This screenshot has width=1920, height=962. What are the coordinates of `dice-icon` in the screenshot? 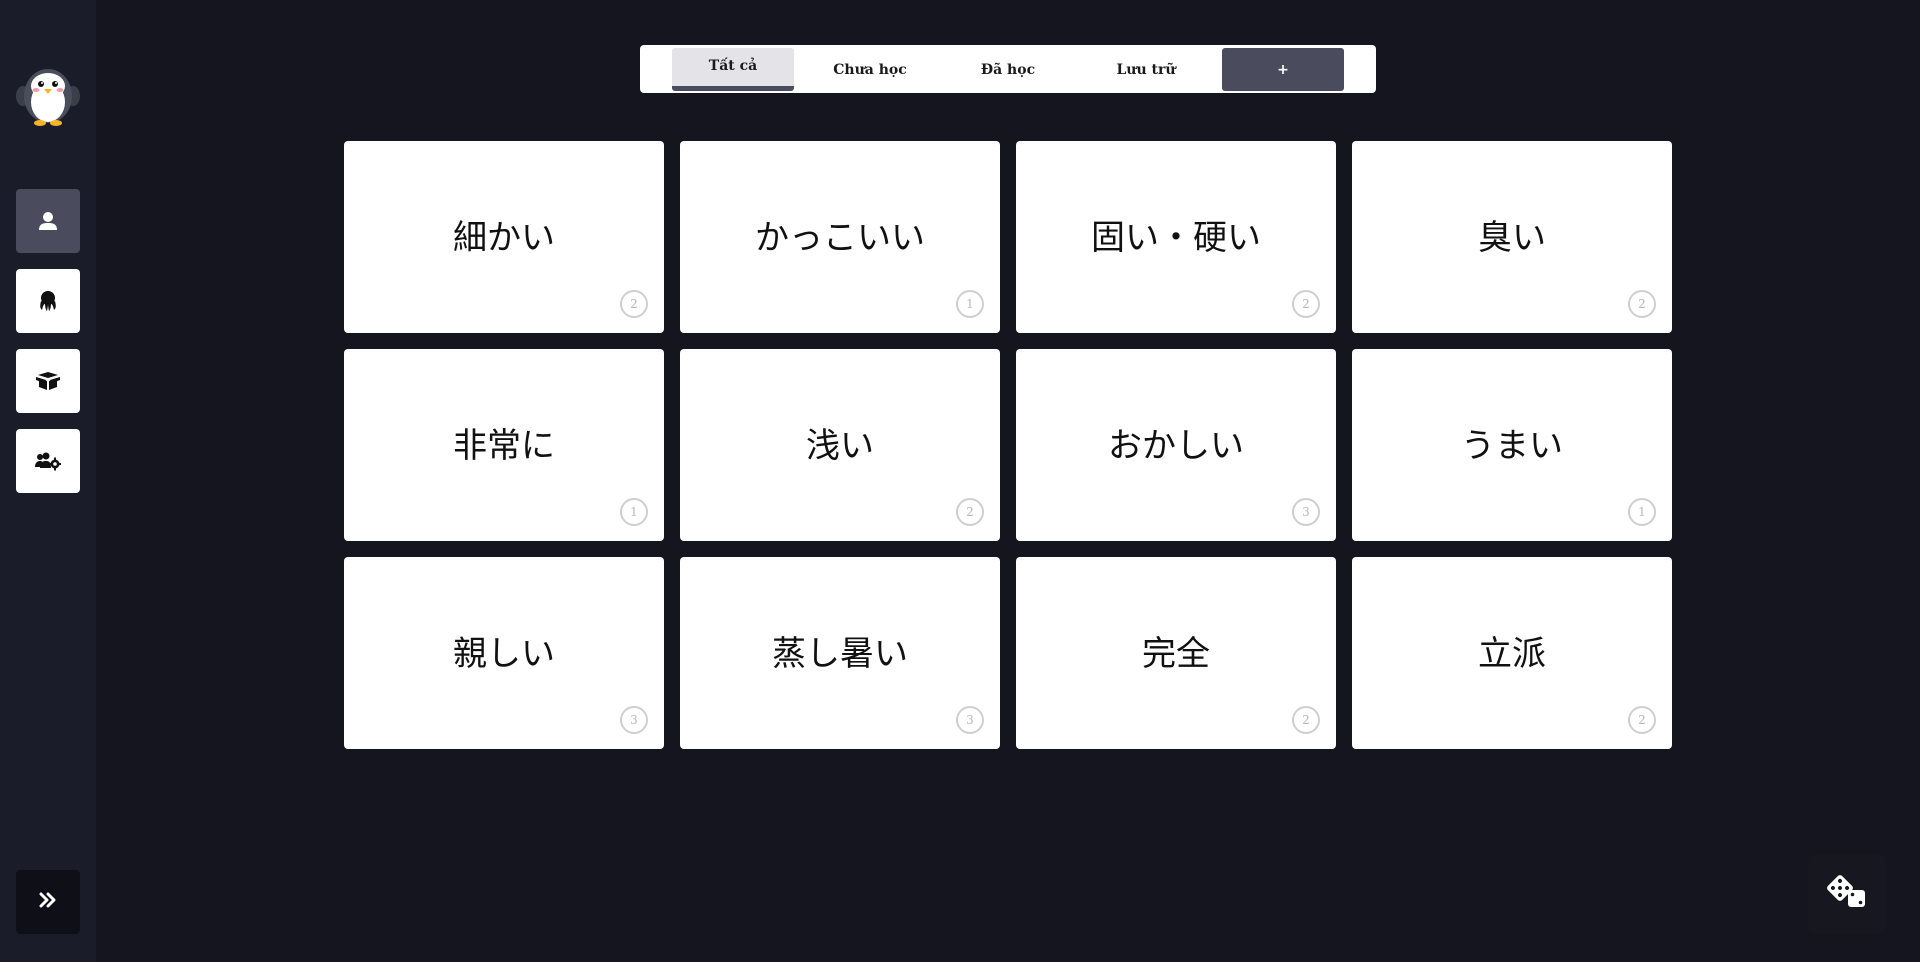 It's located at (1847, 894).